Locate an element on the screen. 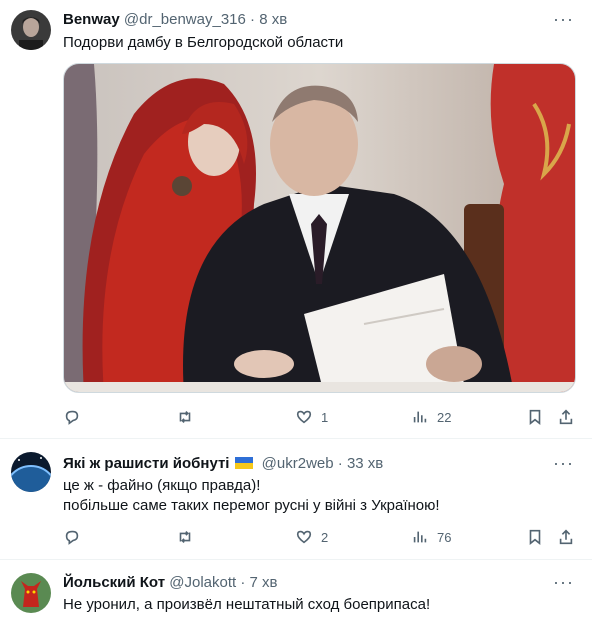 Image resolution: width=592 pixels, height=625 pixels. tweet-header: Які ж рашисти йобнуті @ukr2web · 33 хв is located at coordinates (223, 464).